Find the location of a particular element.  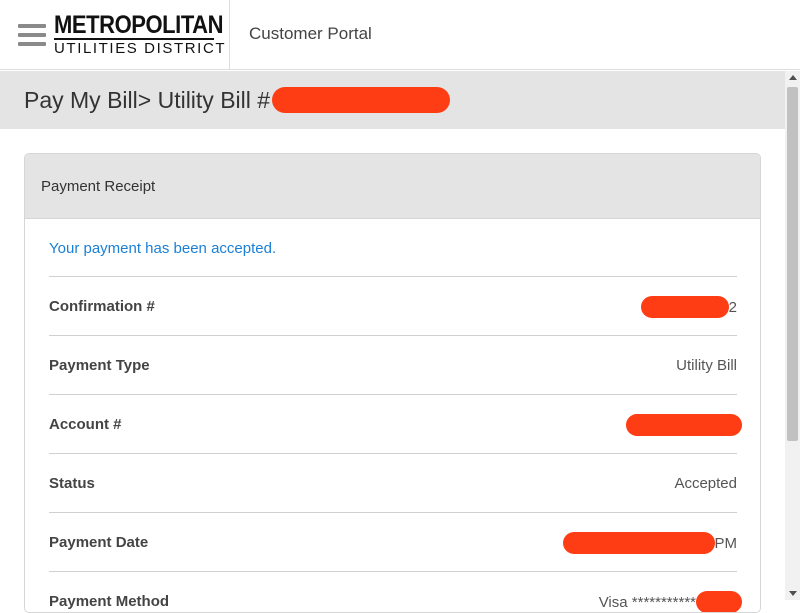

logo-subtitle: UTILITIES DISTRICT is located at coordinates (140, 48).